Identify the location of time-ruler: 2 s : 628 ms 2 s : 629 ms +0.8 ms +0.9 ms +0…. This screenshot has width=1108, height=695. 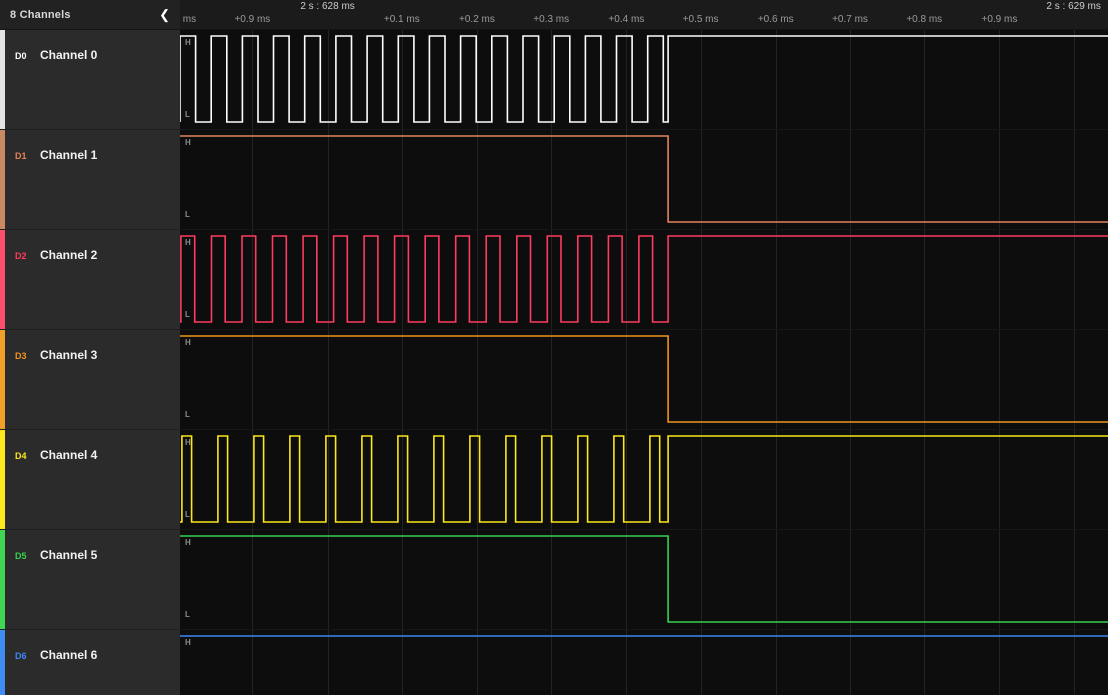
(644, 15).